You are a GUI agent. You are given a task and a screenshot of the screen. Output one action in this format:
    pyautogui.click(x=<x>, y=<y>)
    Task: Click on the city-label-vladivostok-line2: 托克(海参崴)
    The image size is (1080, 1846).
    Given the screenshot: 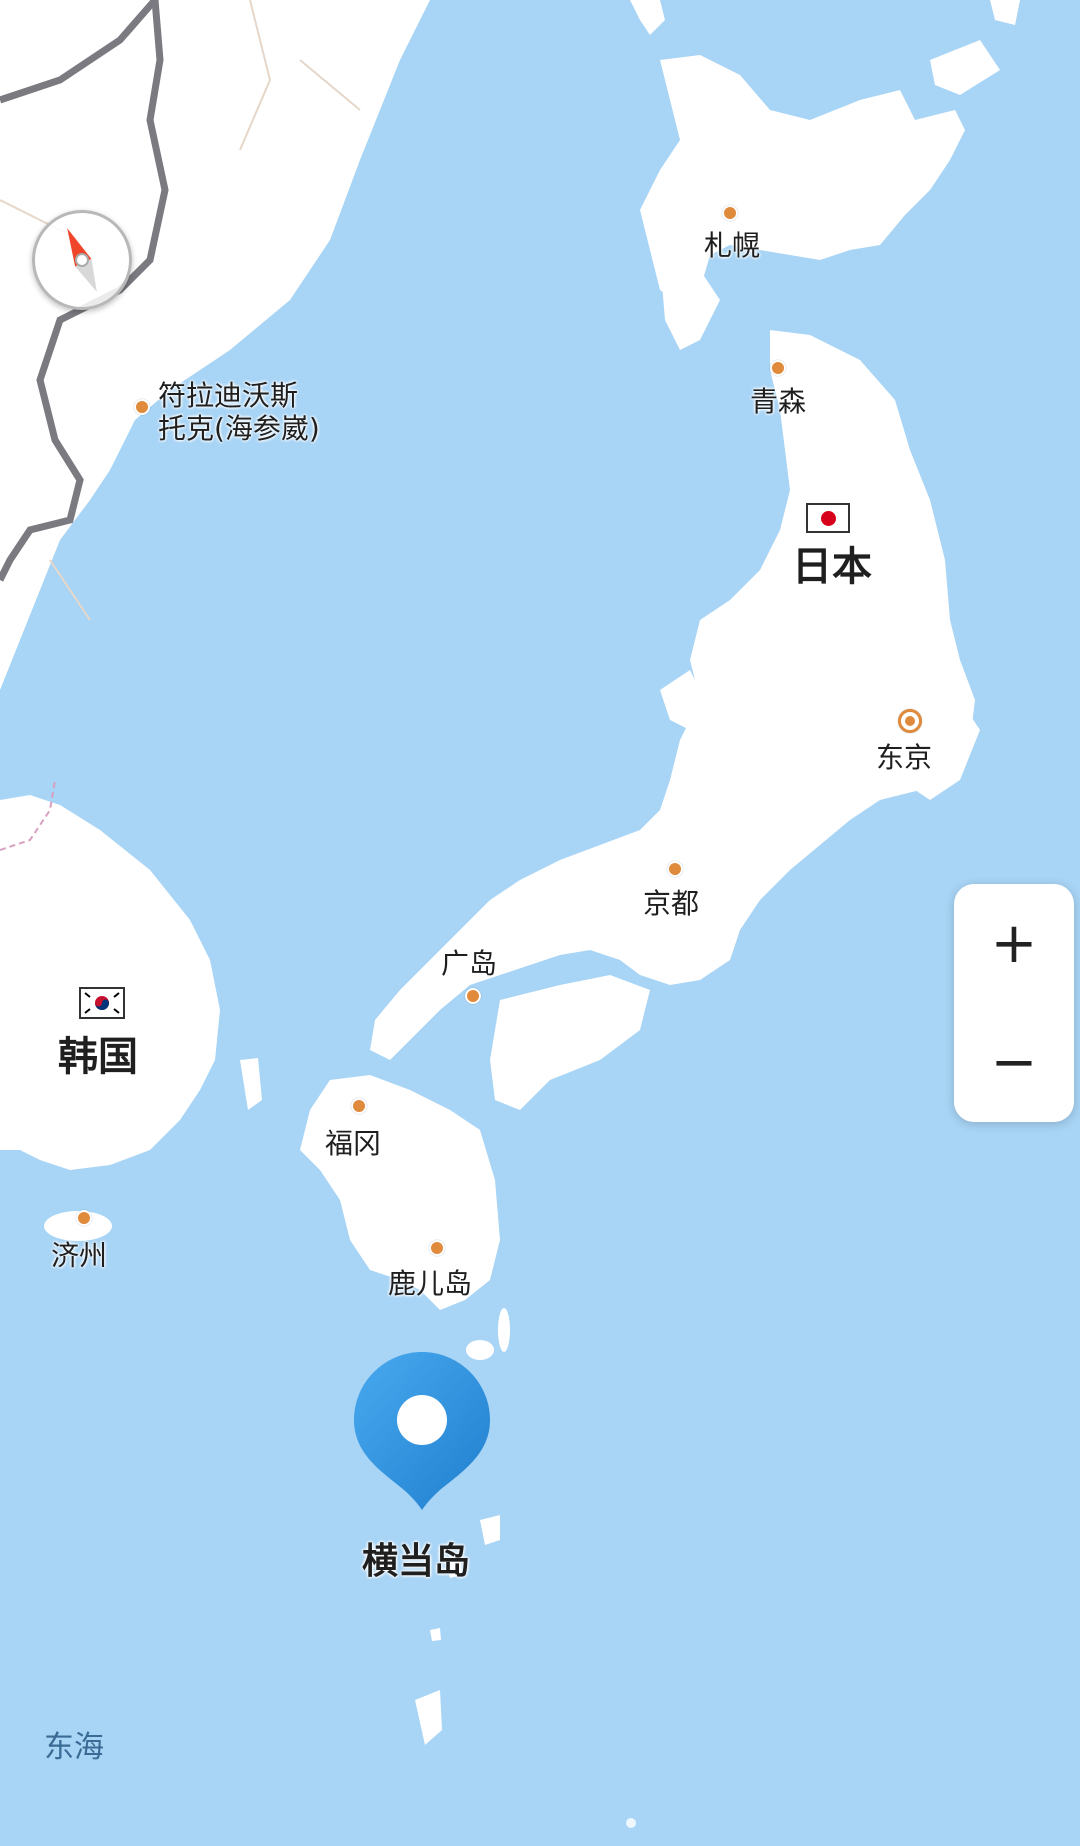 What is the action you would take?
    pyautogui.click(x=239, y=428)
    